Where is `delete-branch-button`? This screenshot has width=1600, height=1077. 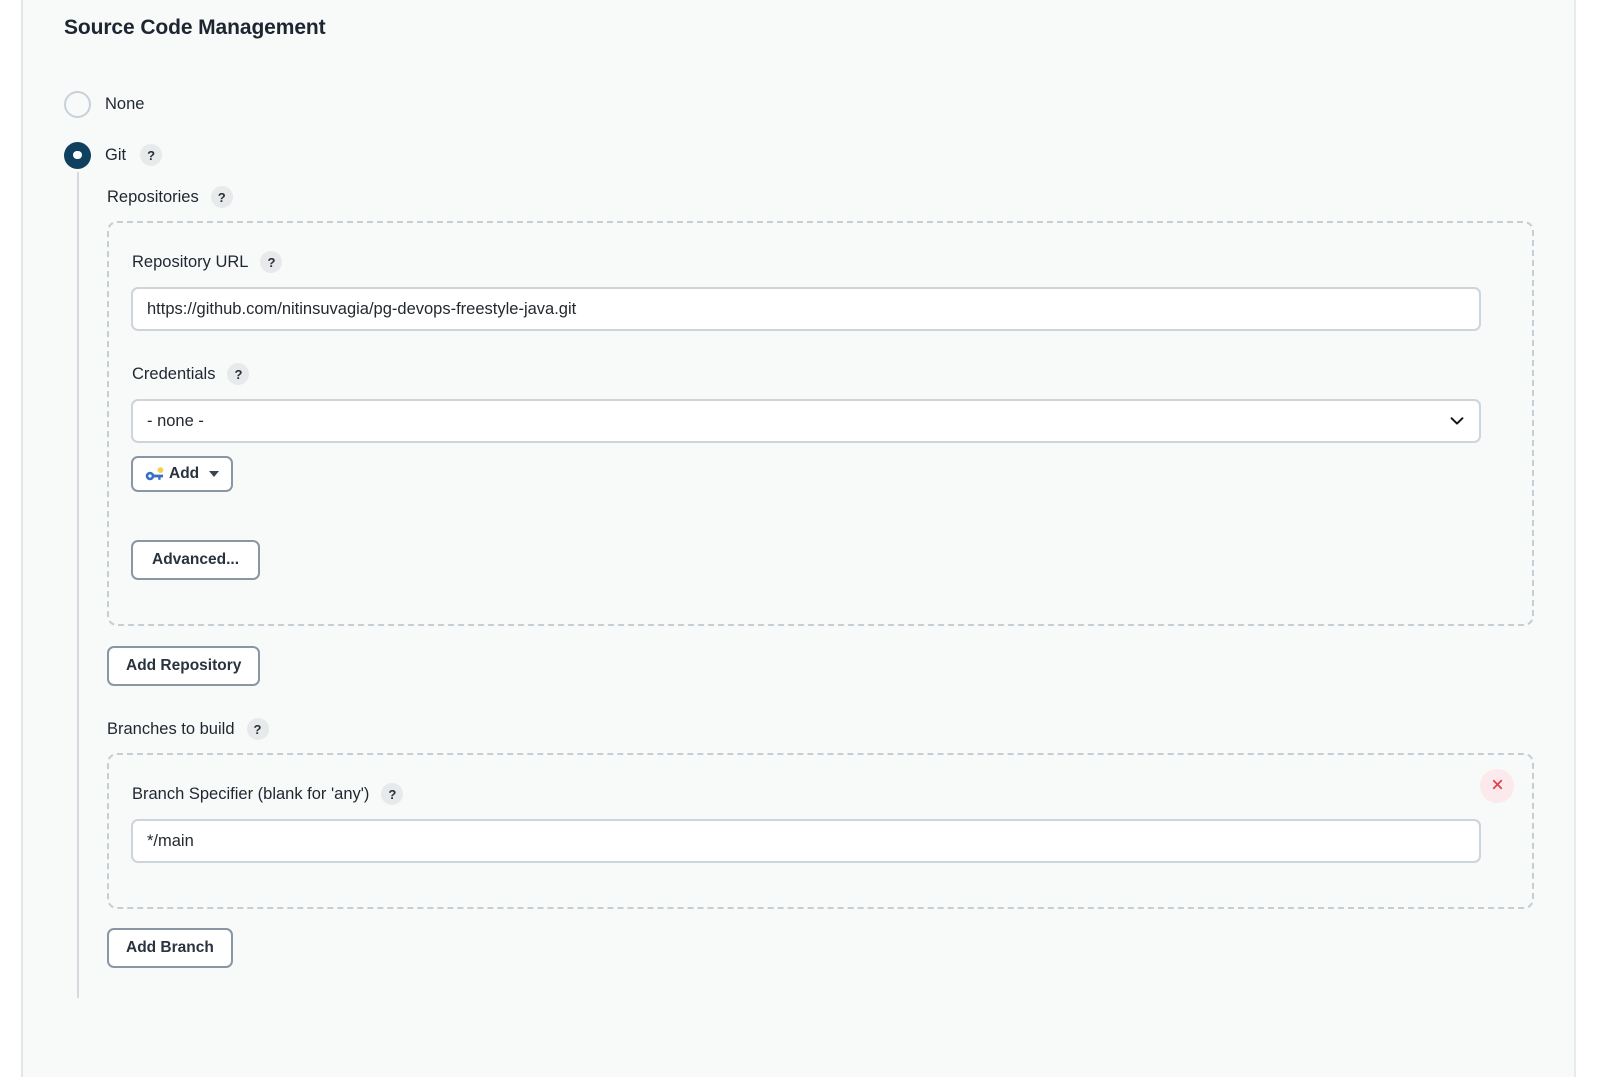 delete-branch-button is located at coordinates (1497, 786).